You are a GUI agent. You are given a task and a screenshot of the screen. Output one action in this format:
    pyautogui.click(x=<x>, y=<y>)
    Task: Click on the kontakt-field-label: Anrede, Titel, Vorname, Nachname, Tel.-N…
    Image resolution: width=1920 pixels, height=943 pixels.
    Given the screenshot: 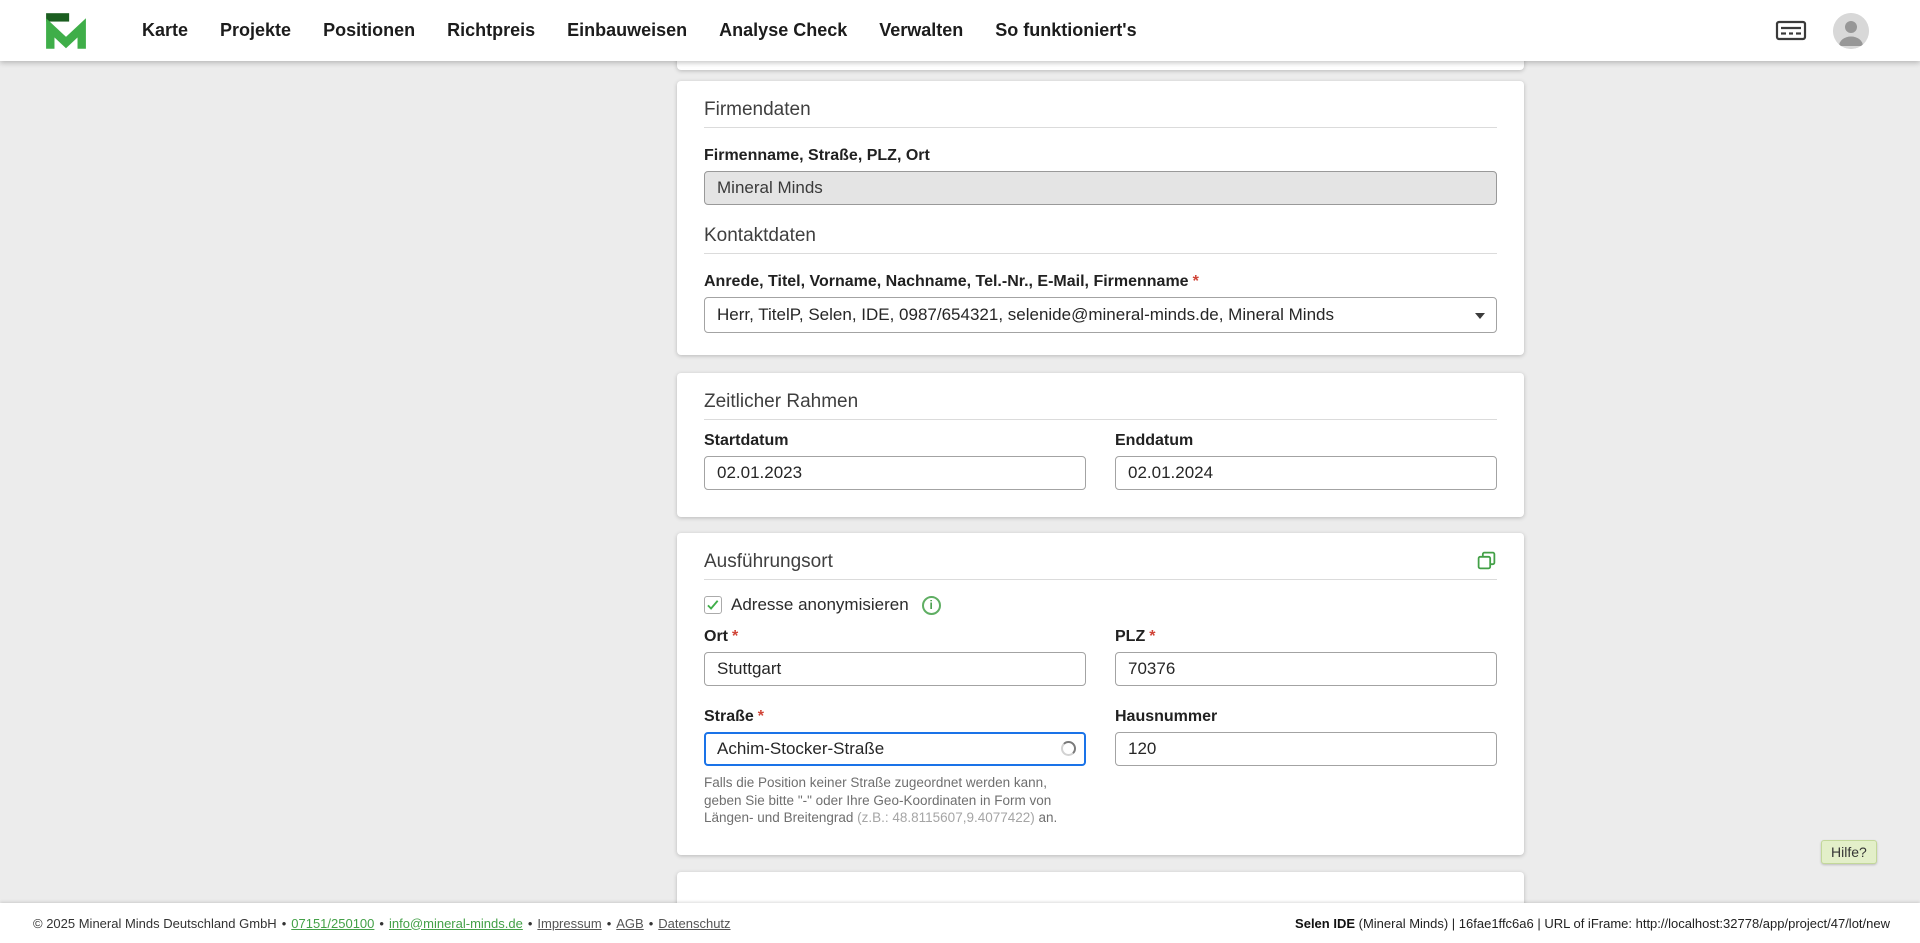 What is the action you would take?
    pyautogui.click(x=1100, y=282)
    